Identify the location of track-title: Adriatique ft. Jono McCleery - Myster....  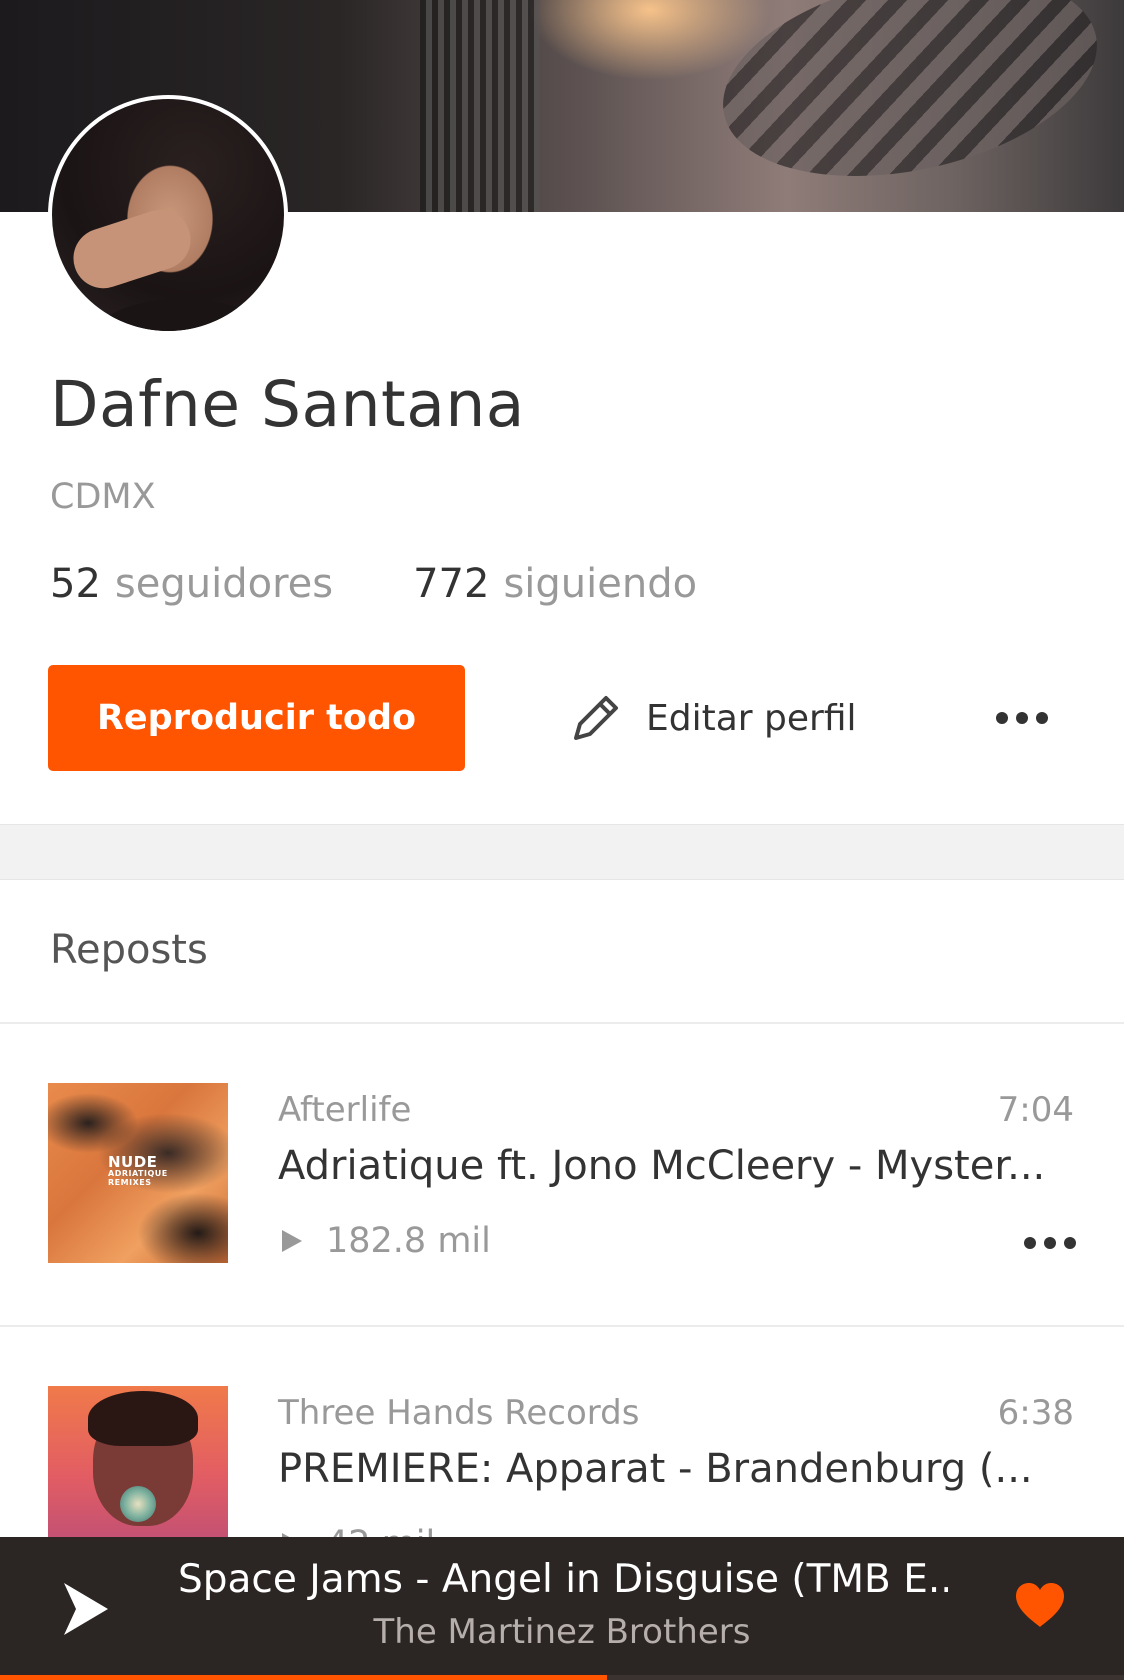
(678, 1166).